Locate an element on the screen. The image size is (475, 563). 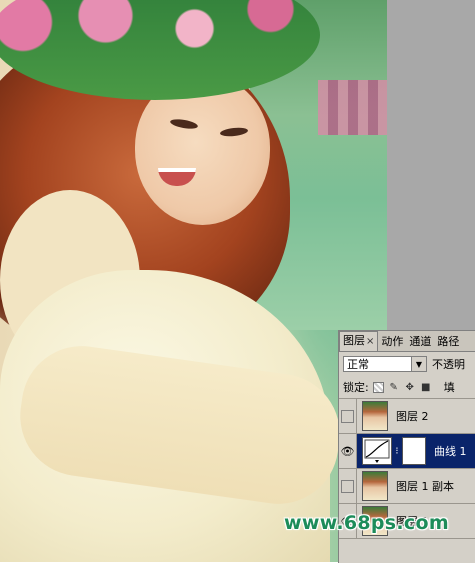
workspace-background is located at coordinates (431, 165).